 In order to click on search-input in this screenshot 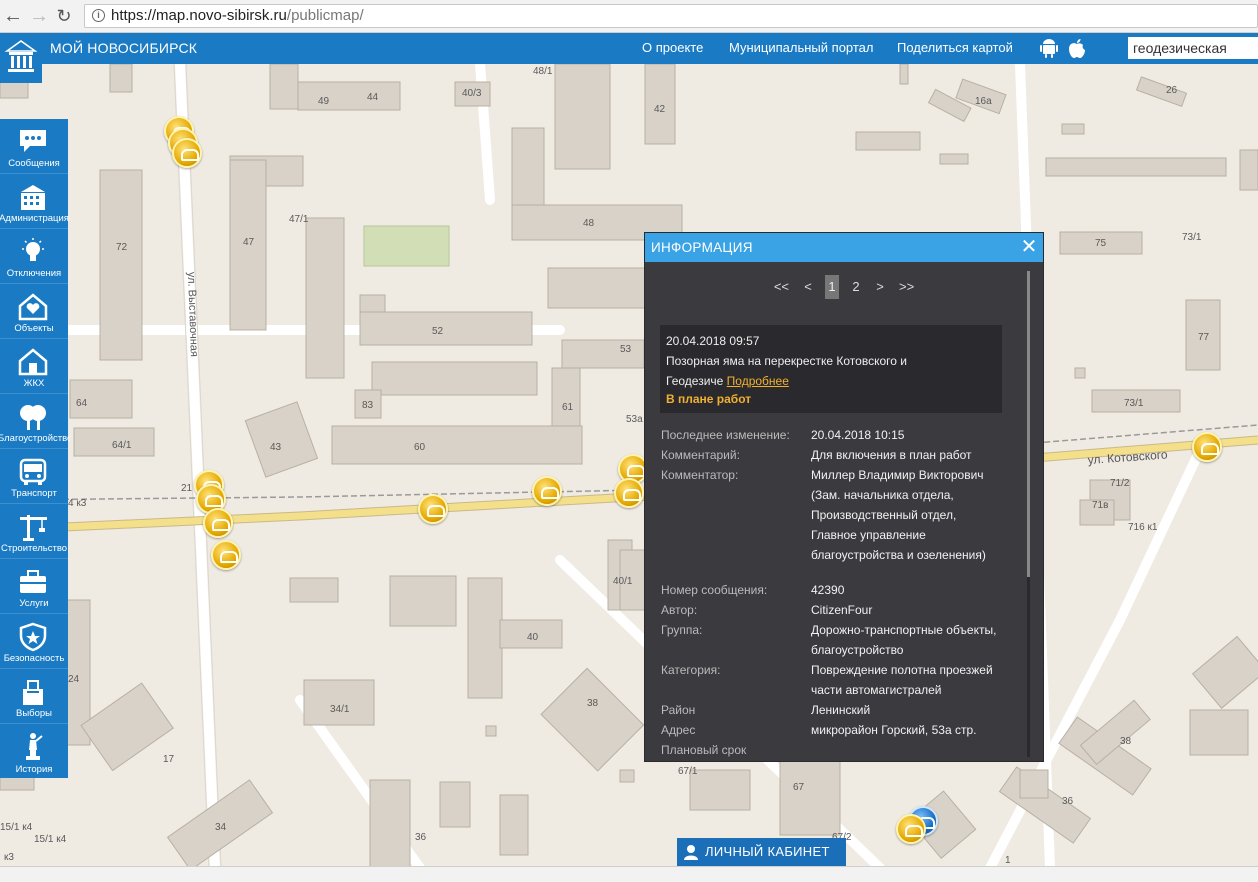, I will do `click(1193, 48)`.